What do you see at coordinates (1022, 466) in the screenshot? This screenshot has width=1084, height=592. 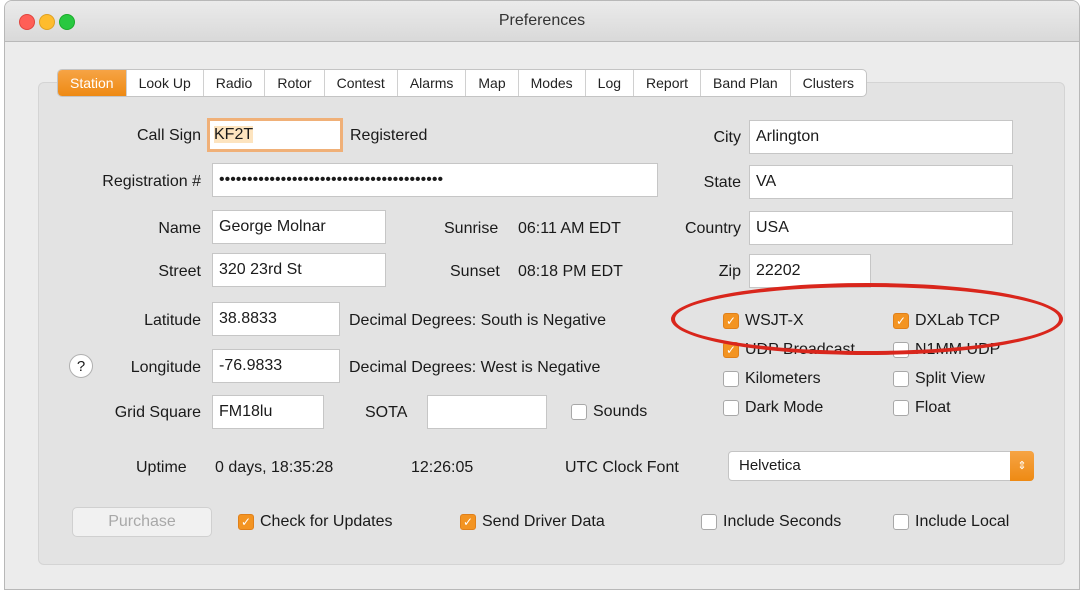 I see `select-arrows-icon: ⇕` at bounding box center [1022, 466].